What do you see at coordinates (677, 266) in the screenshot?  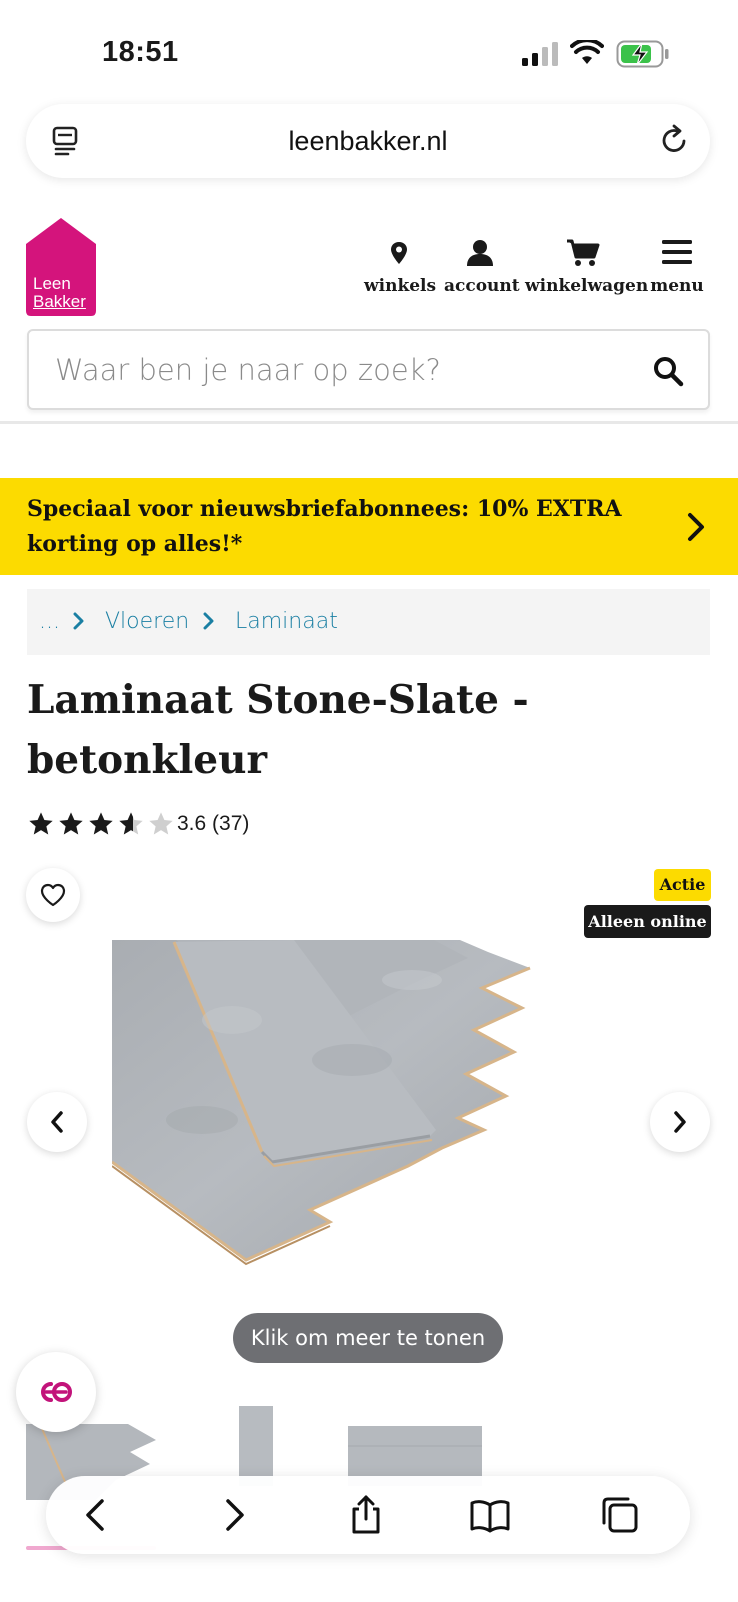 I see `nav-menu: menu` at bounding box center [677, 266].